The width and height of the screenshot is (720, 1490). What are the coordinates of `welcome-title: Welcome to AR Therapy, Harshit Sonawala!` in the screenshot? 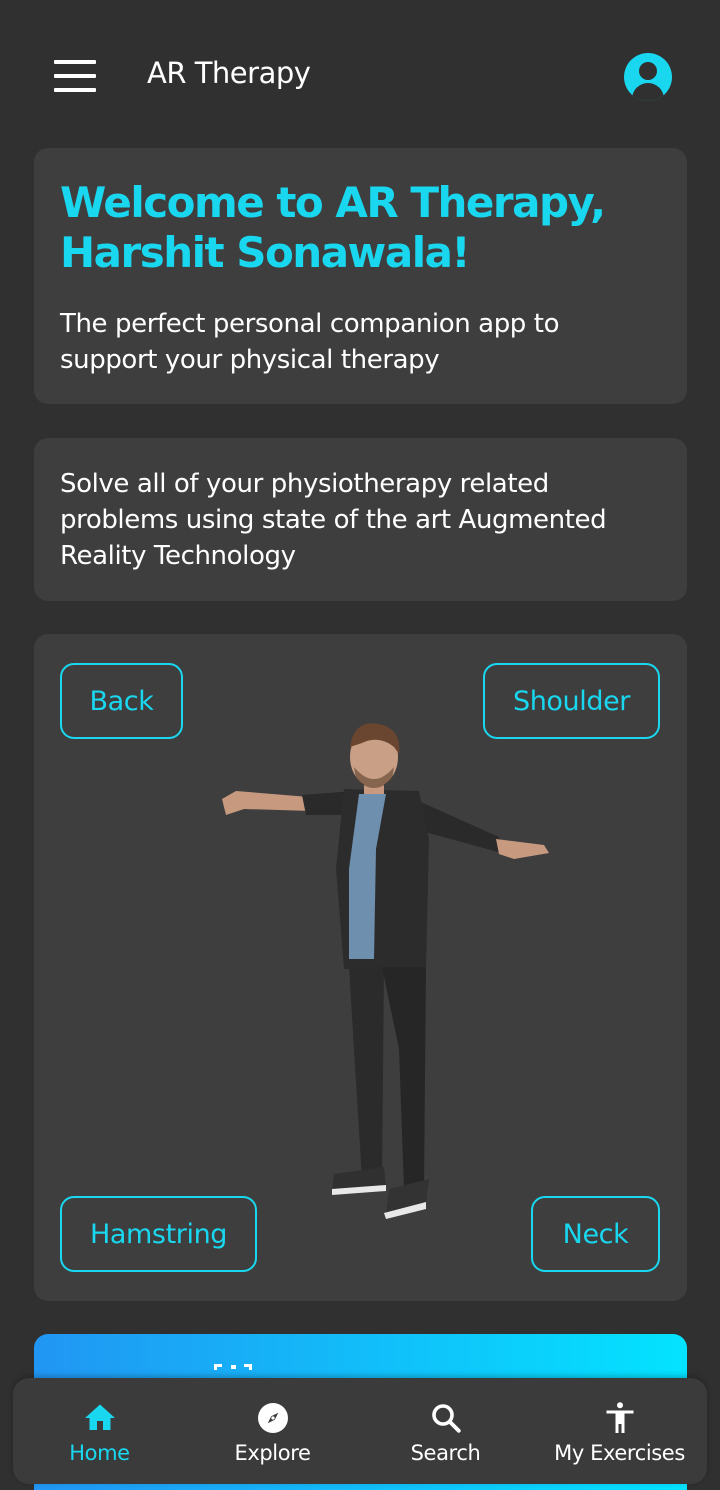 It's located at (333, 227).